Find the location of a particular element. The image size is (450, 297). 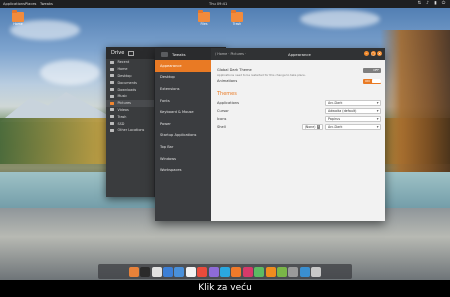

clock: Thu 09:41 is located at coordinates (218, 4).